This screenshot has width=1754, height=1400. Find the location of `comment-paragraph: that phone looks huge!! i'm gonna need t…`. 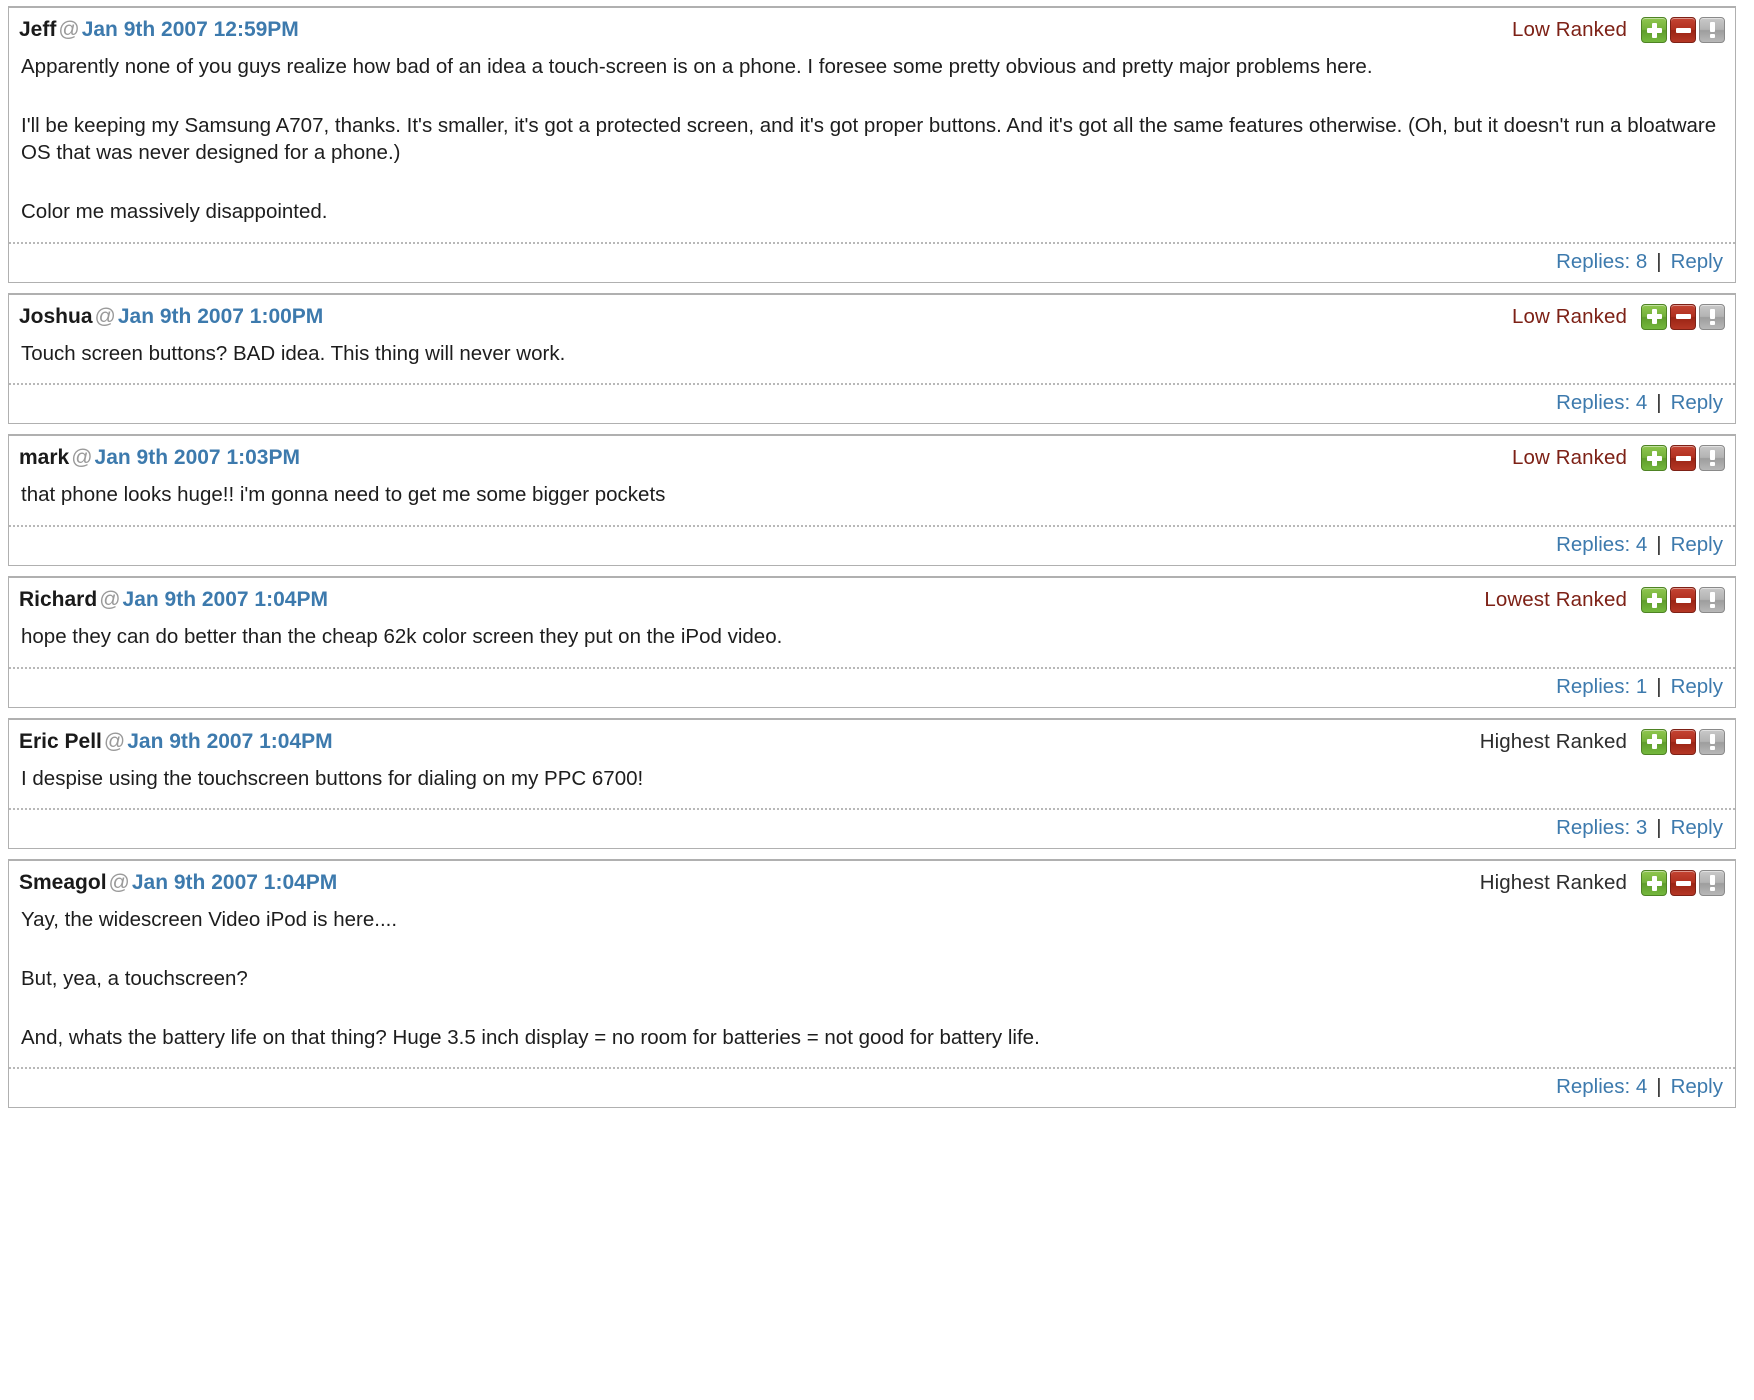

comment-paragraph: that phone looks huge!! i'm gonna need t… is located at coordinates (343, 495).